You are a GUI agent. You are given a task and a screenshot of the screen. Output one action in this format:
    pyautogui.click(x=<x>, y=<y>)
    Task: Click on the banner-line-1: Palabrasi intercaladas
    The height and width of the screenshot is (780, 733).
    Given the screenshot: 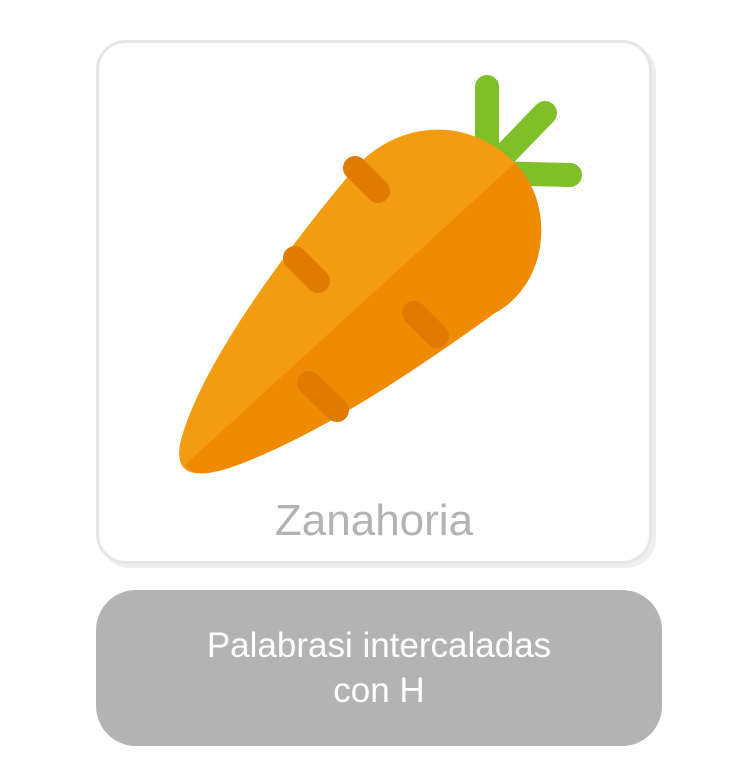 What is the action you would take?
    pyautogui.click(x=379, y=645)
    